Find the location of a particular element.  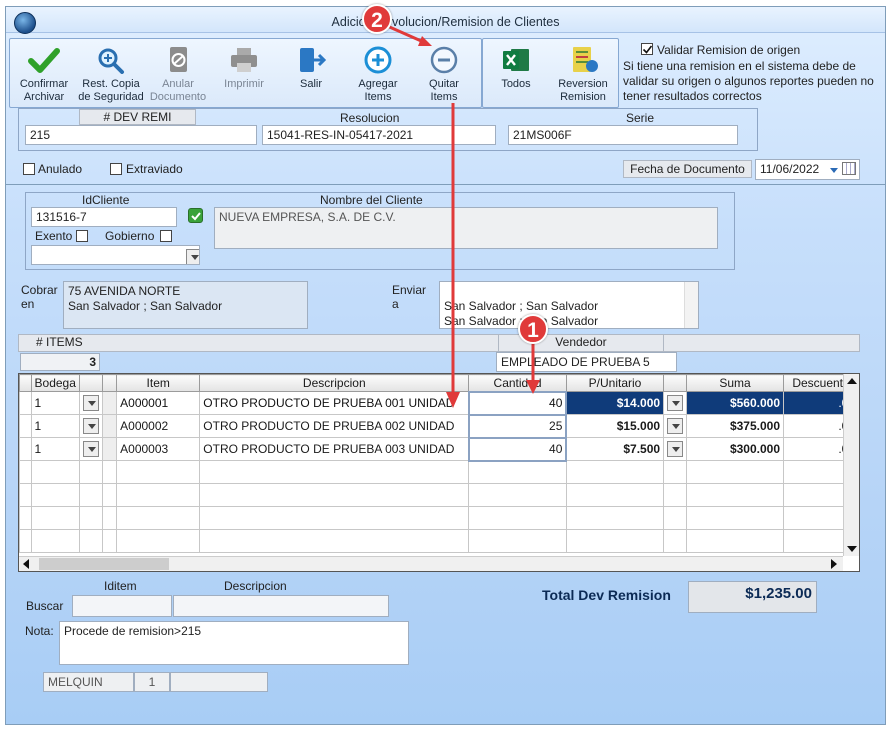

callout-two-arrowhead is located at coordinates (425, 41).